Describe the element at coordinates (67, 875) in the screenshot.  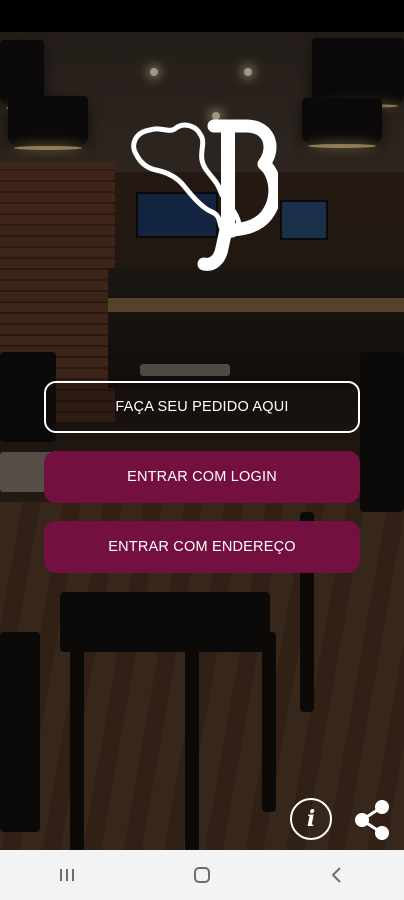
I see `recent-apps-icon` at that location.